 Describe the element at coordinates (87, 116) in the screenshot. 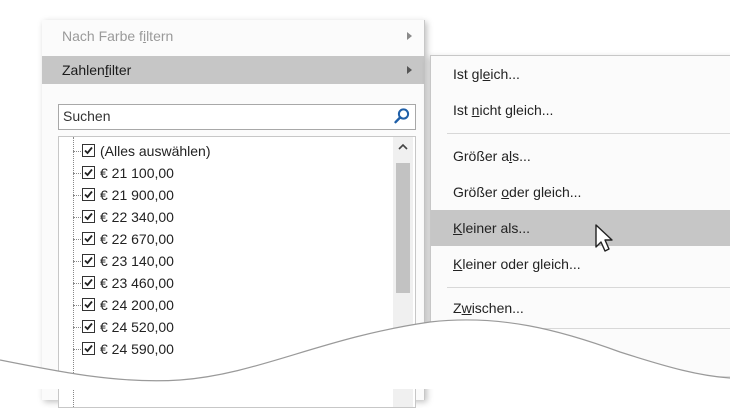

I see `search-placeholder: Suchen` at that location.